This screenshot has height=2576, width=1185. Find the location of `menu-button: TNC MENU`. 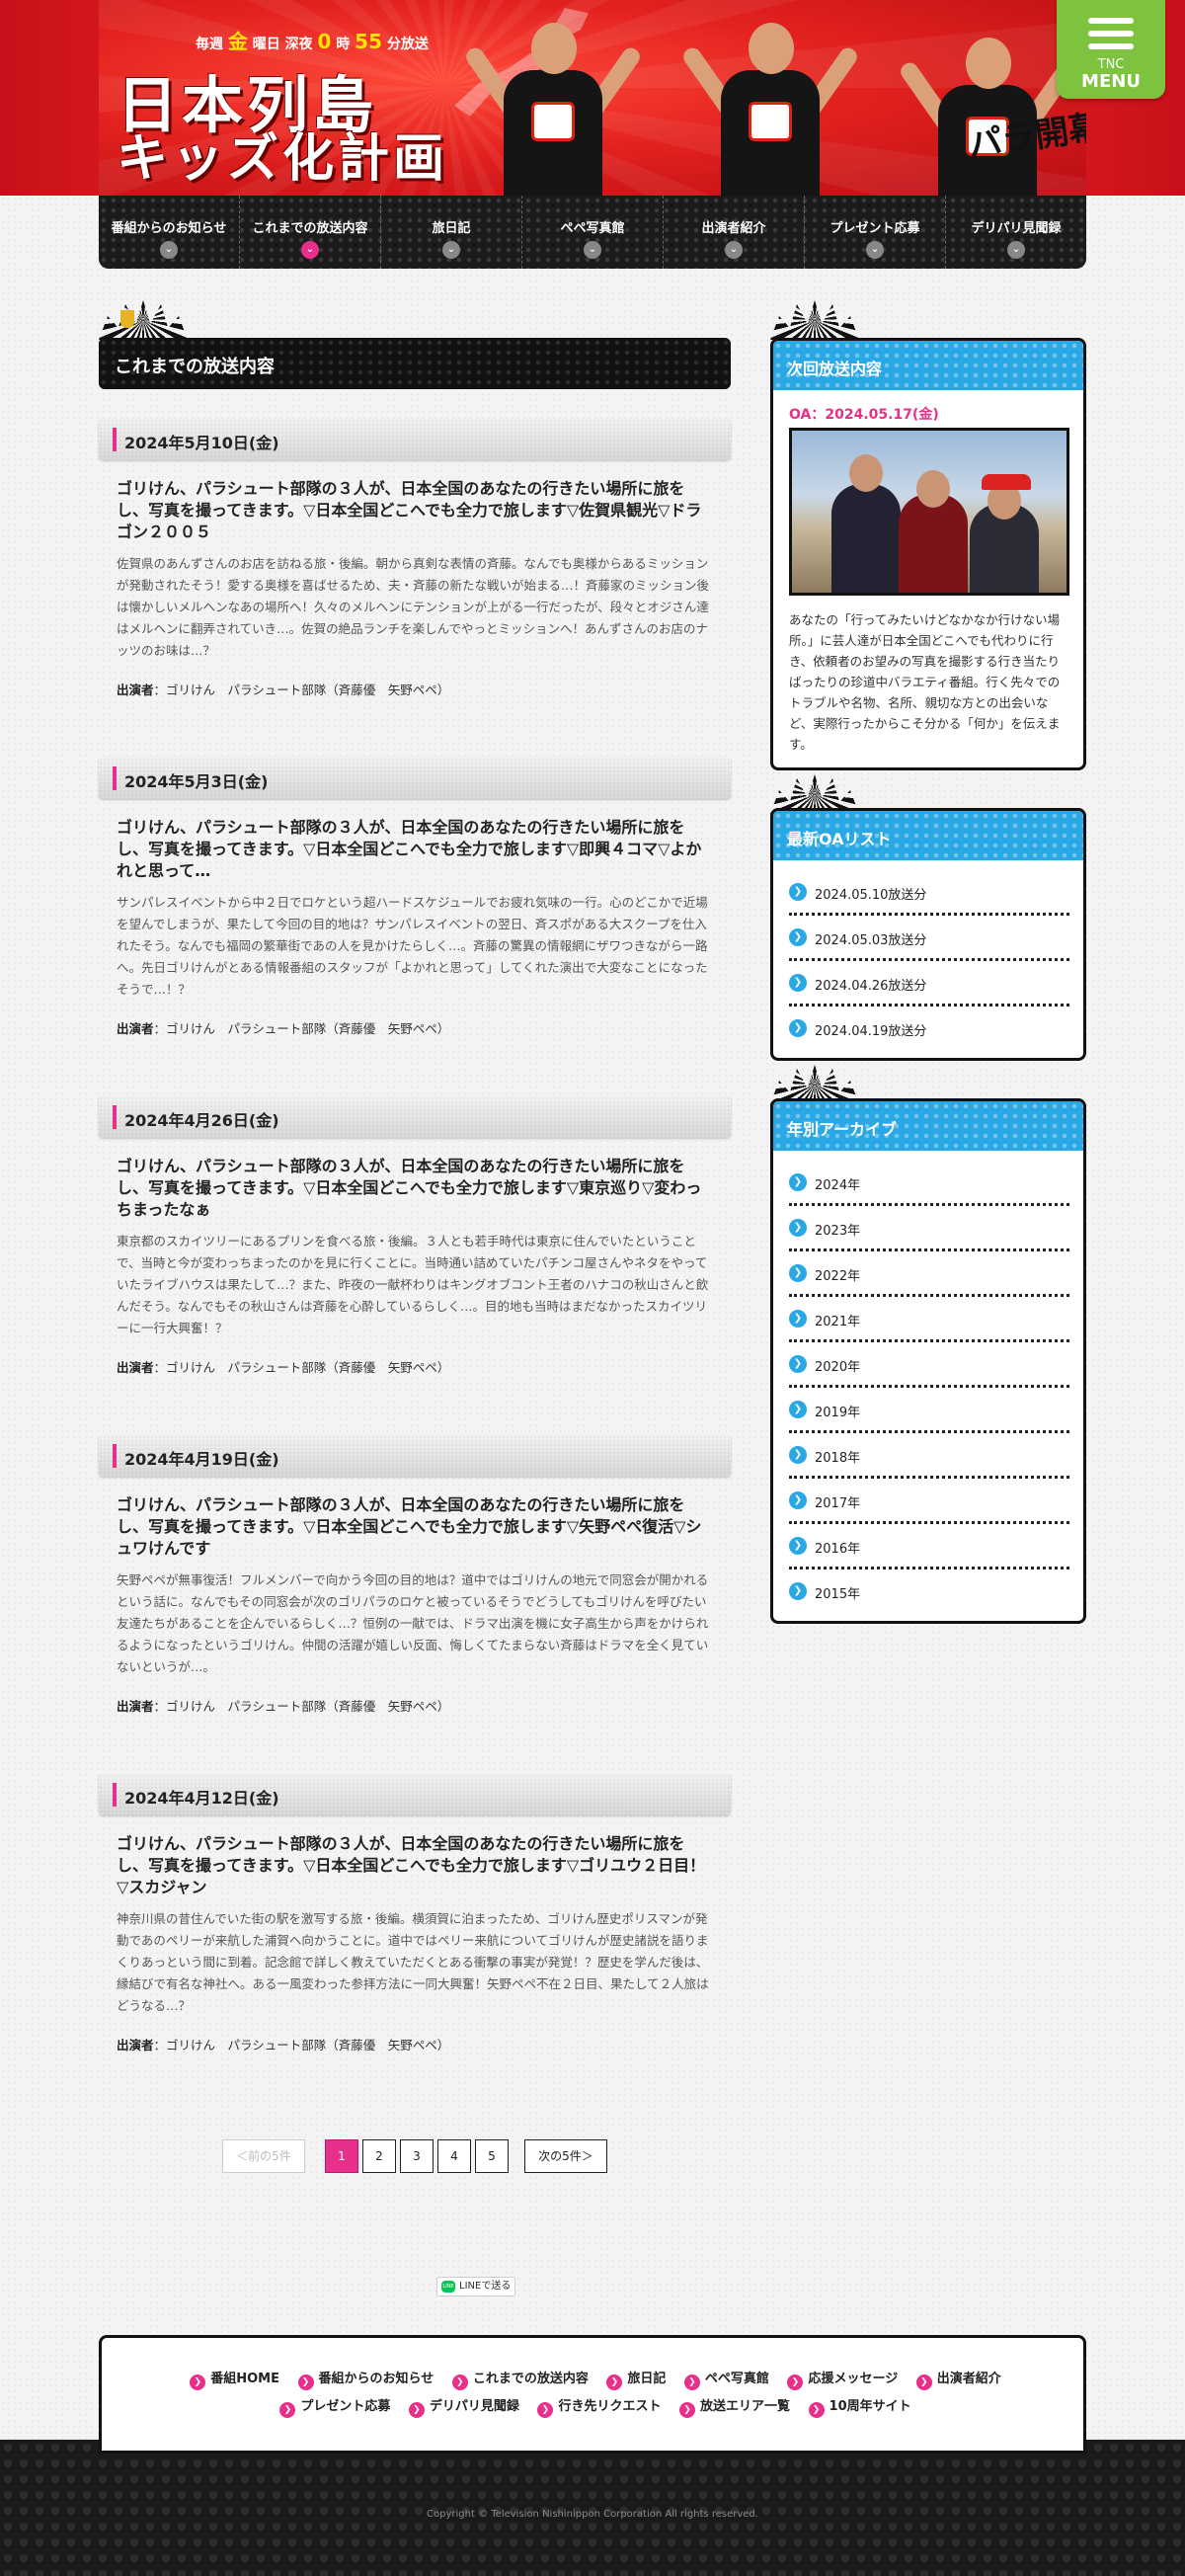

menu-button: TNC MENU is located at coordinates (1111, 49).